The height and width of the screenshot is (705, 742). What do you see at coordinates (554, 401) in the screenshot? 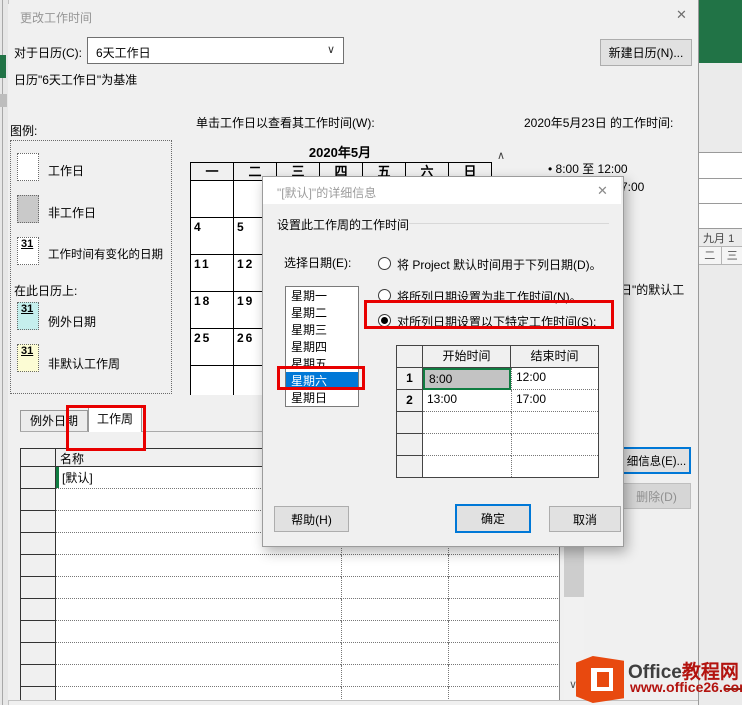
I see `end-time-cell: 17:00` at bounding box center [554, 401].